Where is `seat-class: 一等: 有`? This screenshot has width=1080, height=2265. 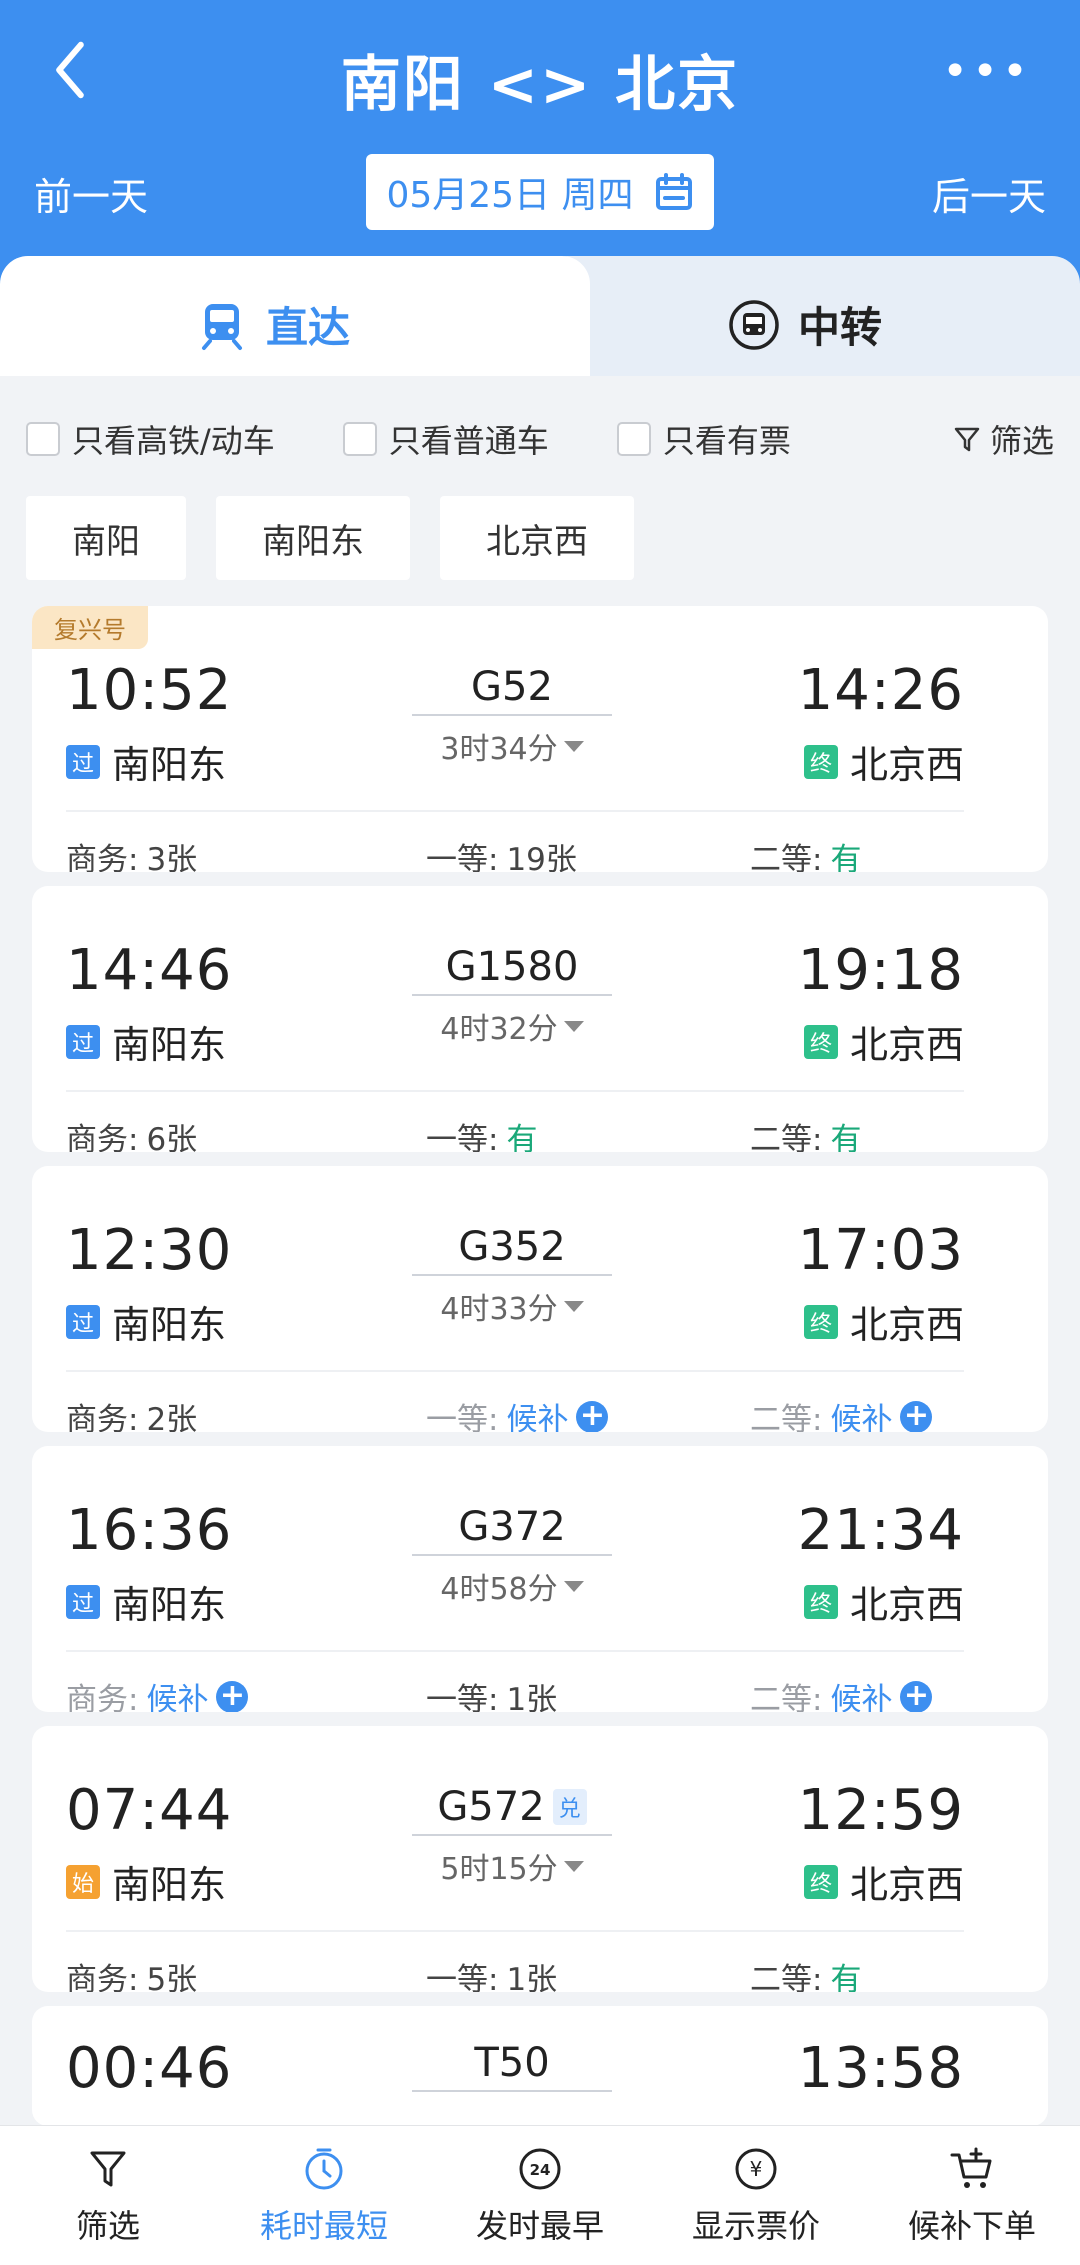 seat-class: 一等: 有 is located at coordinates (481, 1133).